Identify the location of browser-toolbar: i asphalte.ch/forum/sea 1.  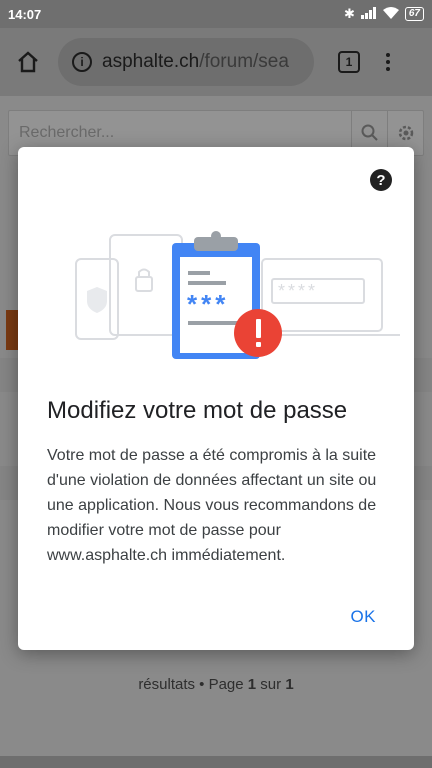
(216, 62).